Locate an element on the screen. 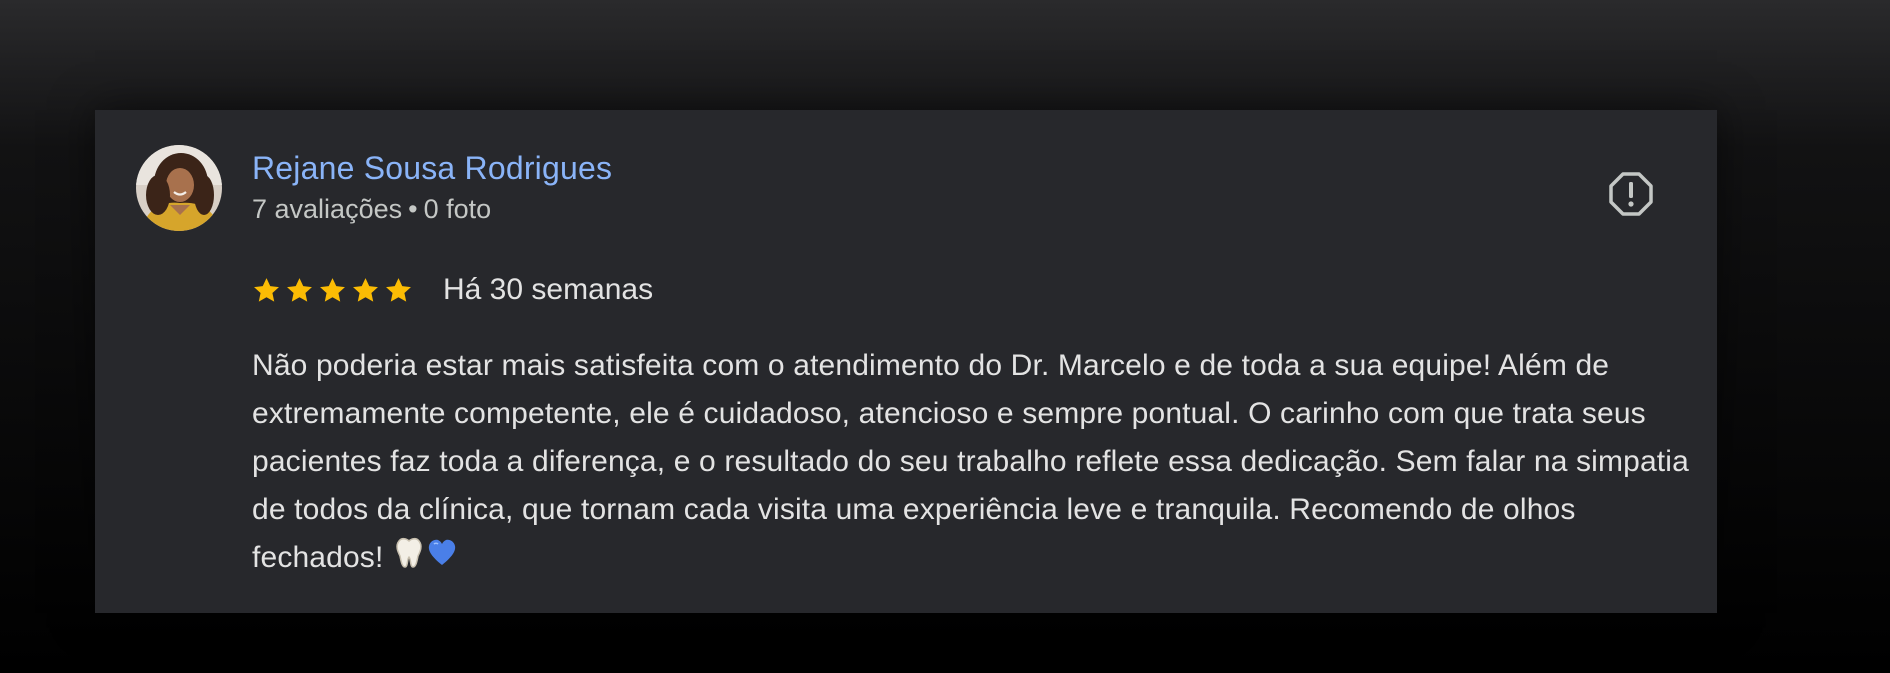  reviewer-meta: 7 avaliações • 0 foto is located at coordinates (371, 209).